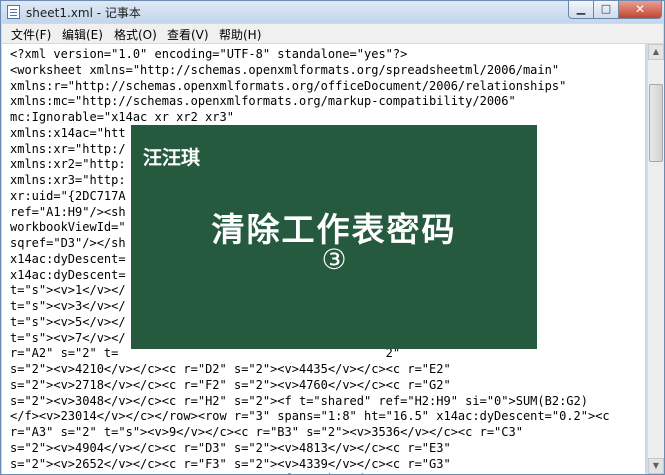 This screenshot has width=665, height=475. I want to click on notepad-icon, so click(13, 12).